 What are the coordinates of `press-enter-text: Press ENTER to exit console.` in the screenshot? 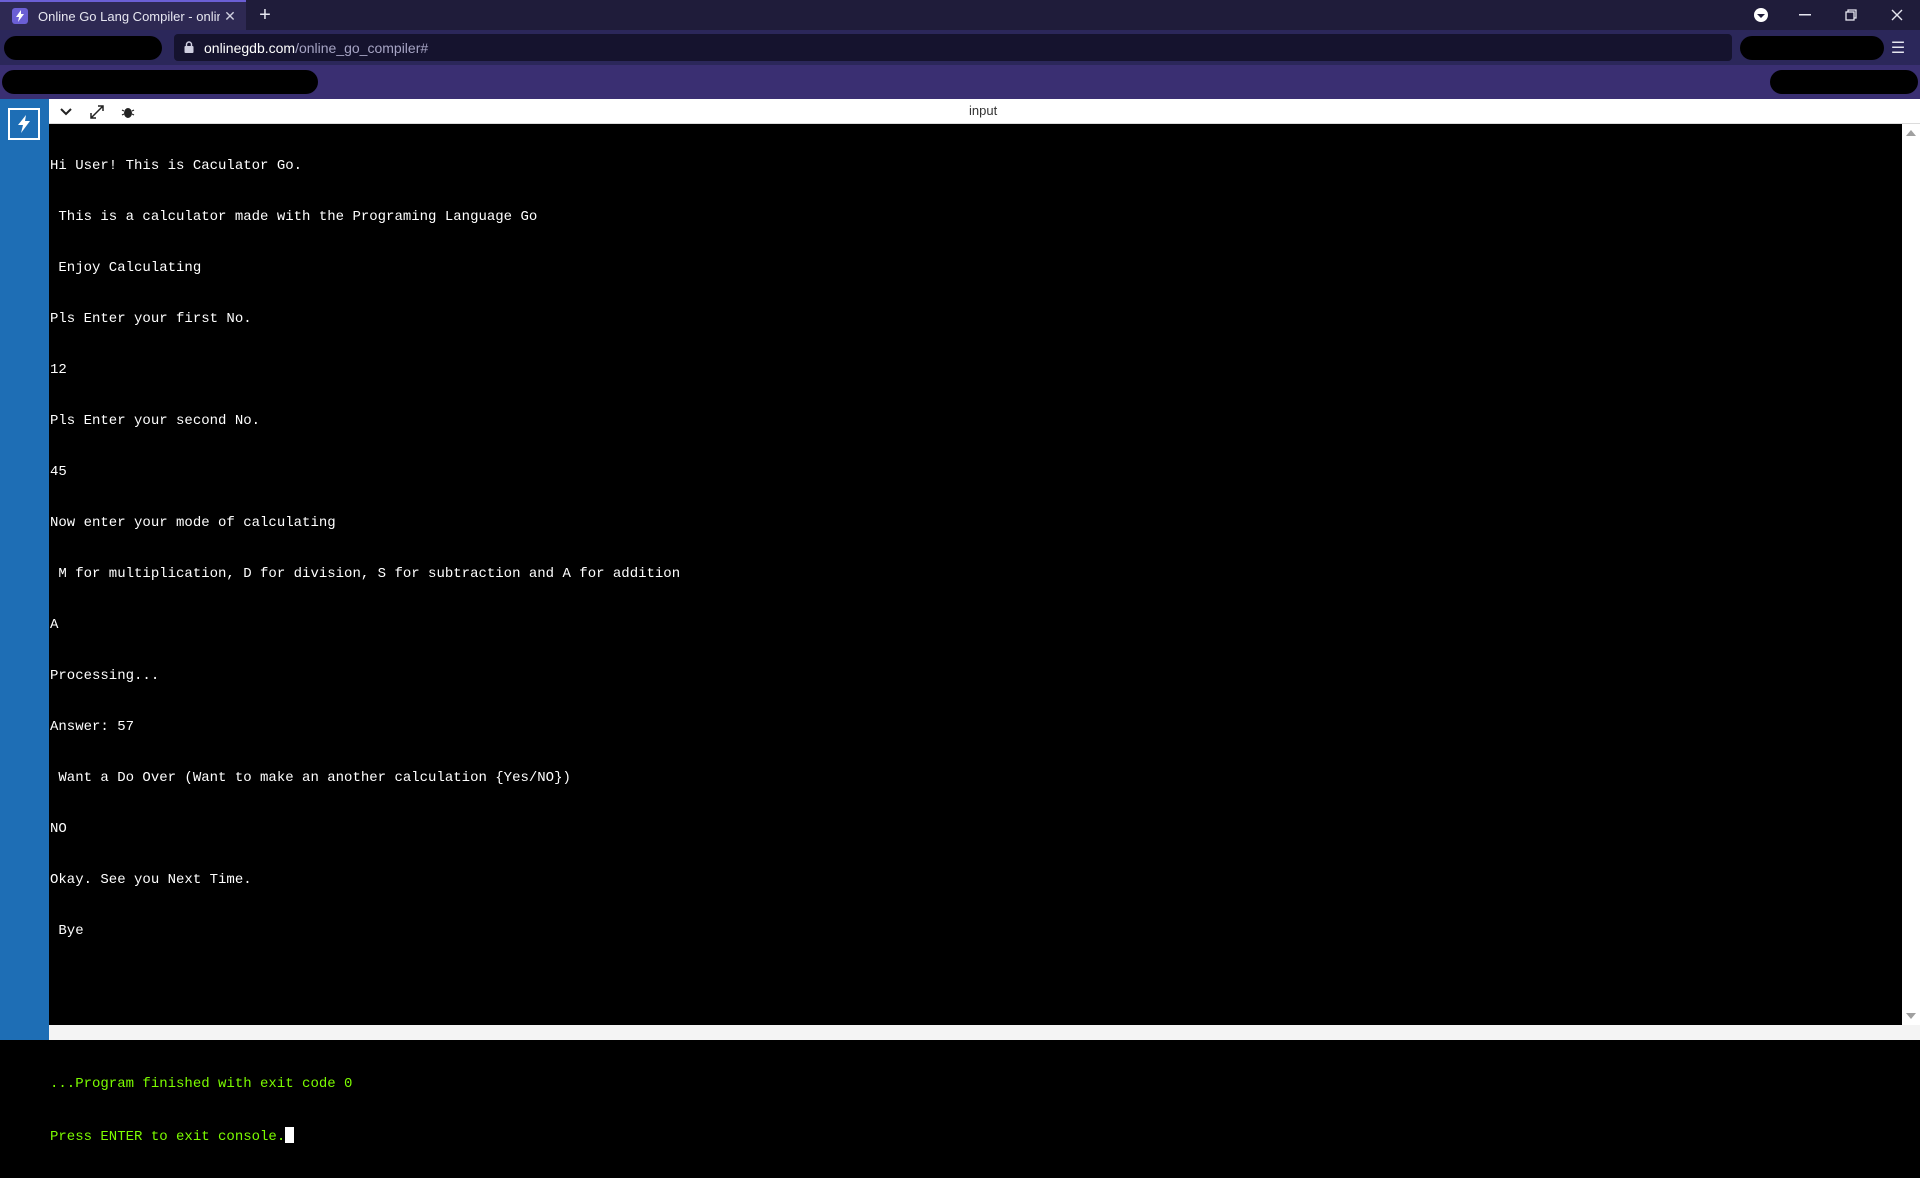 It's located at (168, 1137).